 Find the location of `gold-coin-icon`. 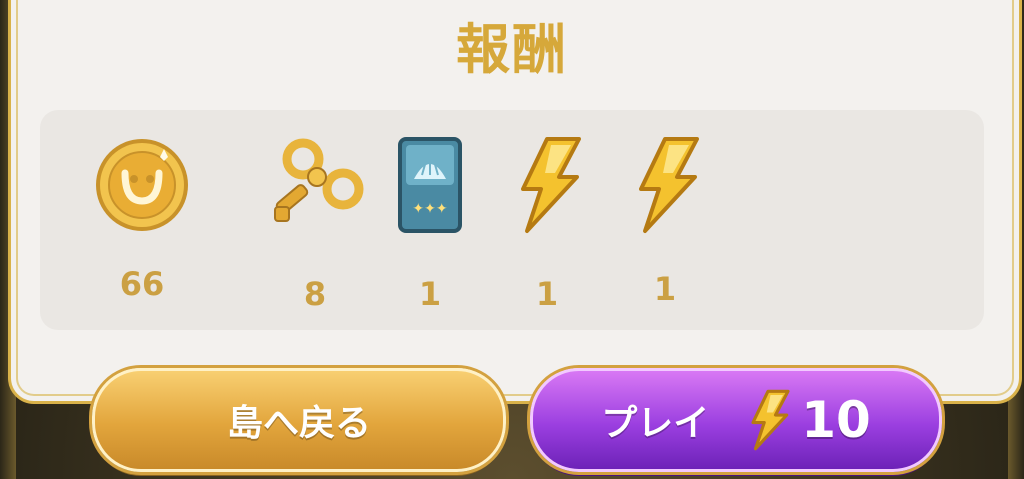

gold-coin-icon is located at coordinates (142, 187).